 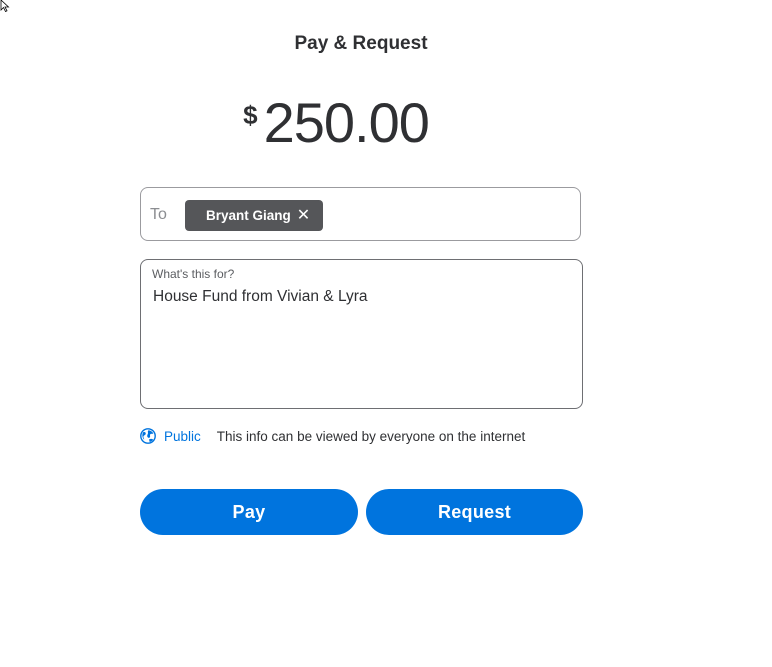 I want to click on amount-value: 250.00, so click(x=347, y=122).